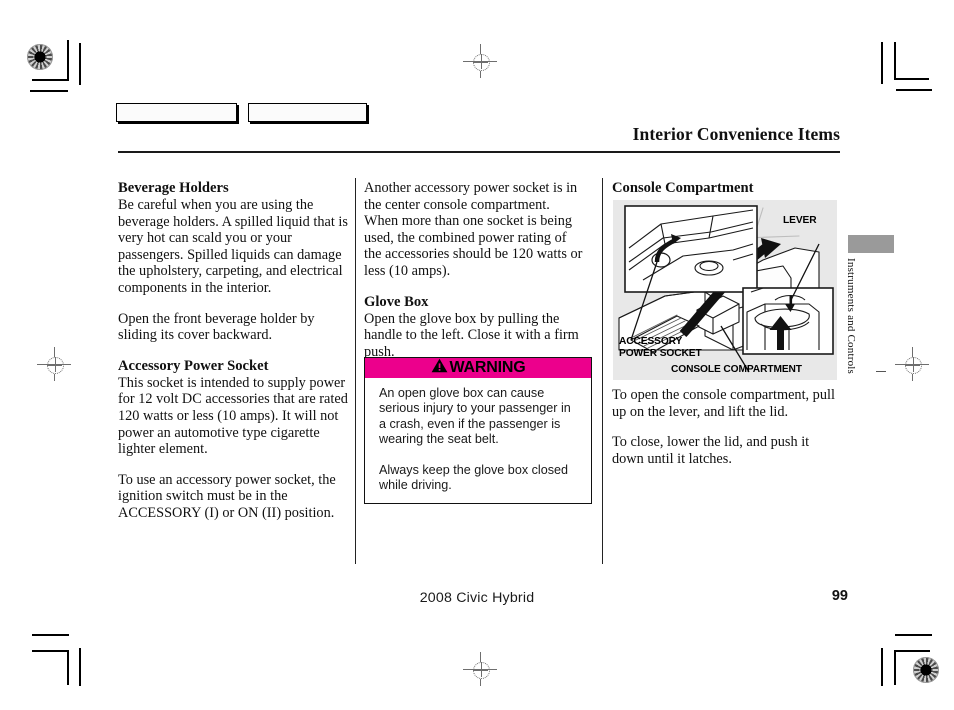  I want to click on registration-crosshair-left-middle, so click(54, 364).